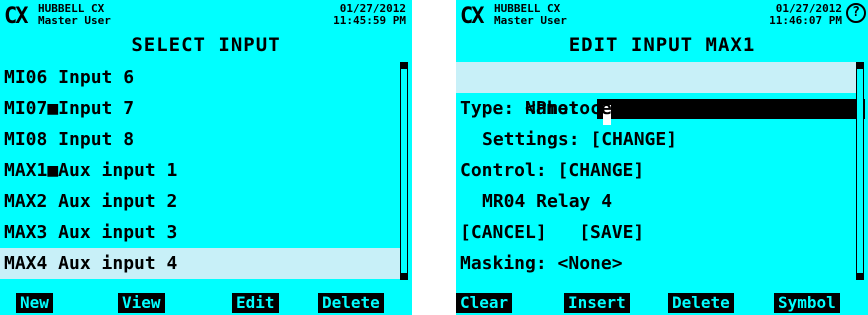 The image size is (868, 315). What do you see at coordinates (656, 201) in the screenshot?
I see `relay-item: MR04 Relay 4` at bounding box center [656, 201].